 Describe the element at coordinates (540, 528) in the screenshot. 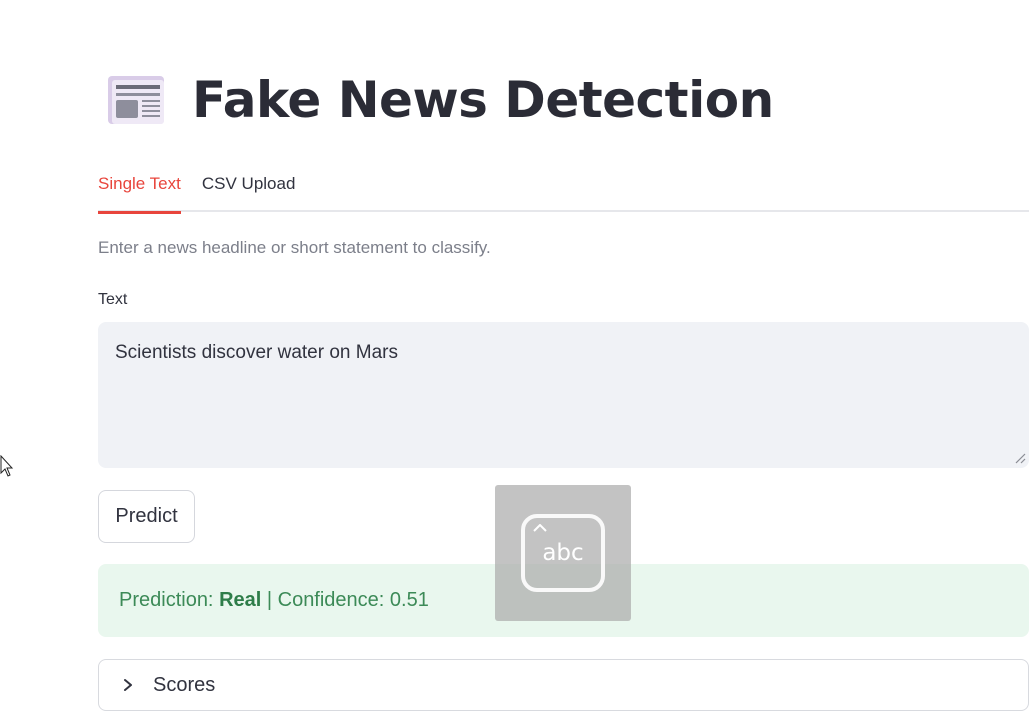

I see `caret-up-icon` at that location.